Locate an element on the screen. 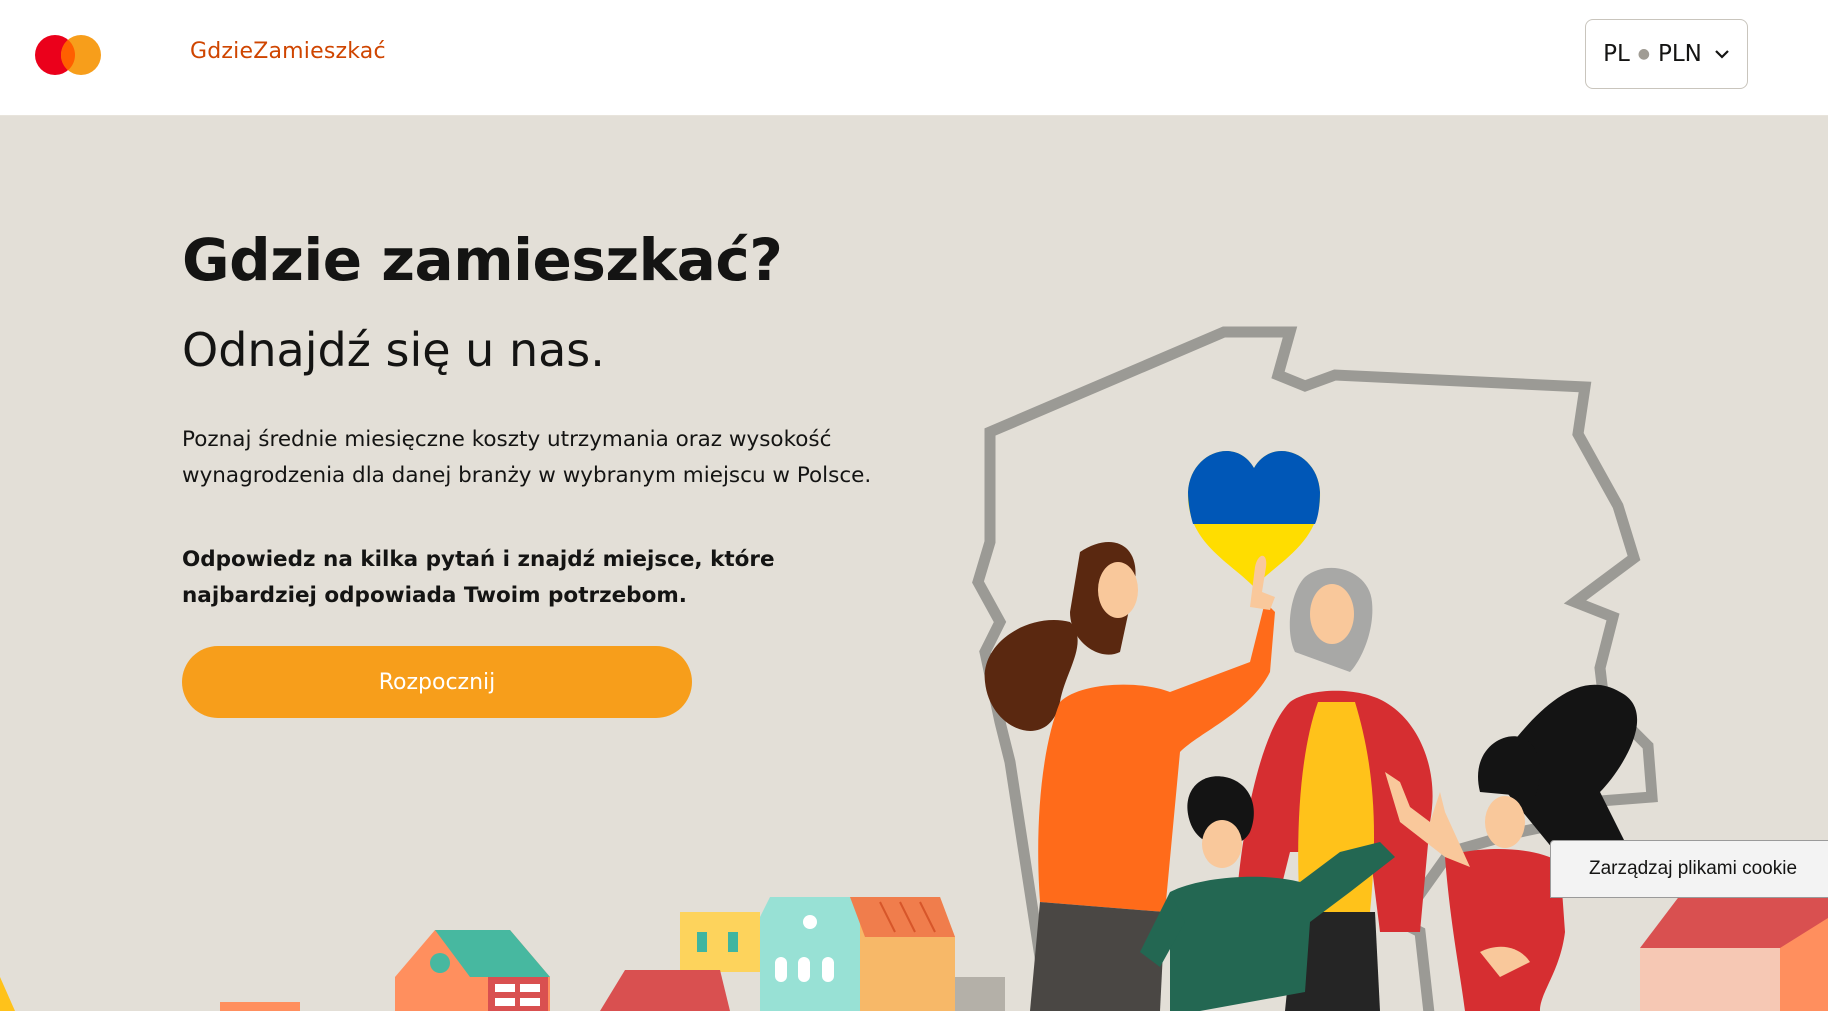  site-header: GdzieZamieszkać PL ● PLN is located at coordinates (914, 58).